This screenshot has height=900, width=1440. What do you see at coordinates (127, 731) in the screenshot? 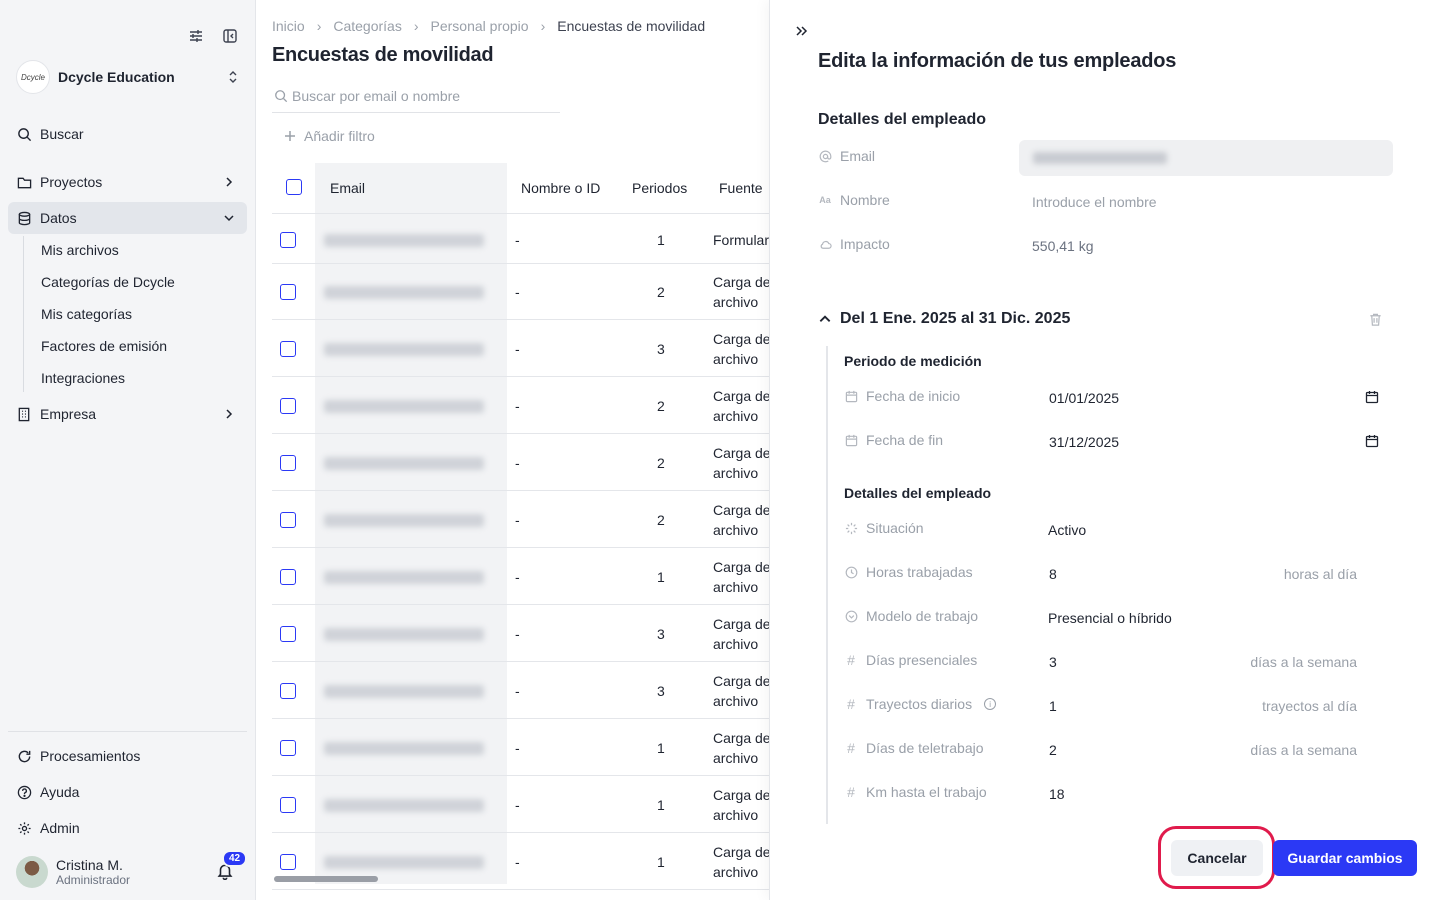
I see `sidebar-divider` at bounding box center [127, 731].